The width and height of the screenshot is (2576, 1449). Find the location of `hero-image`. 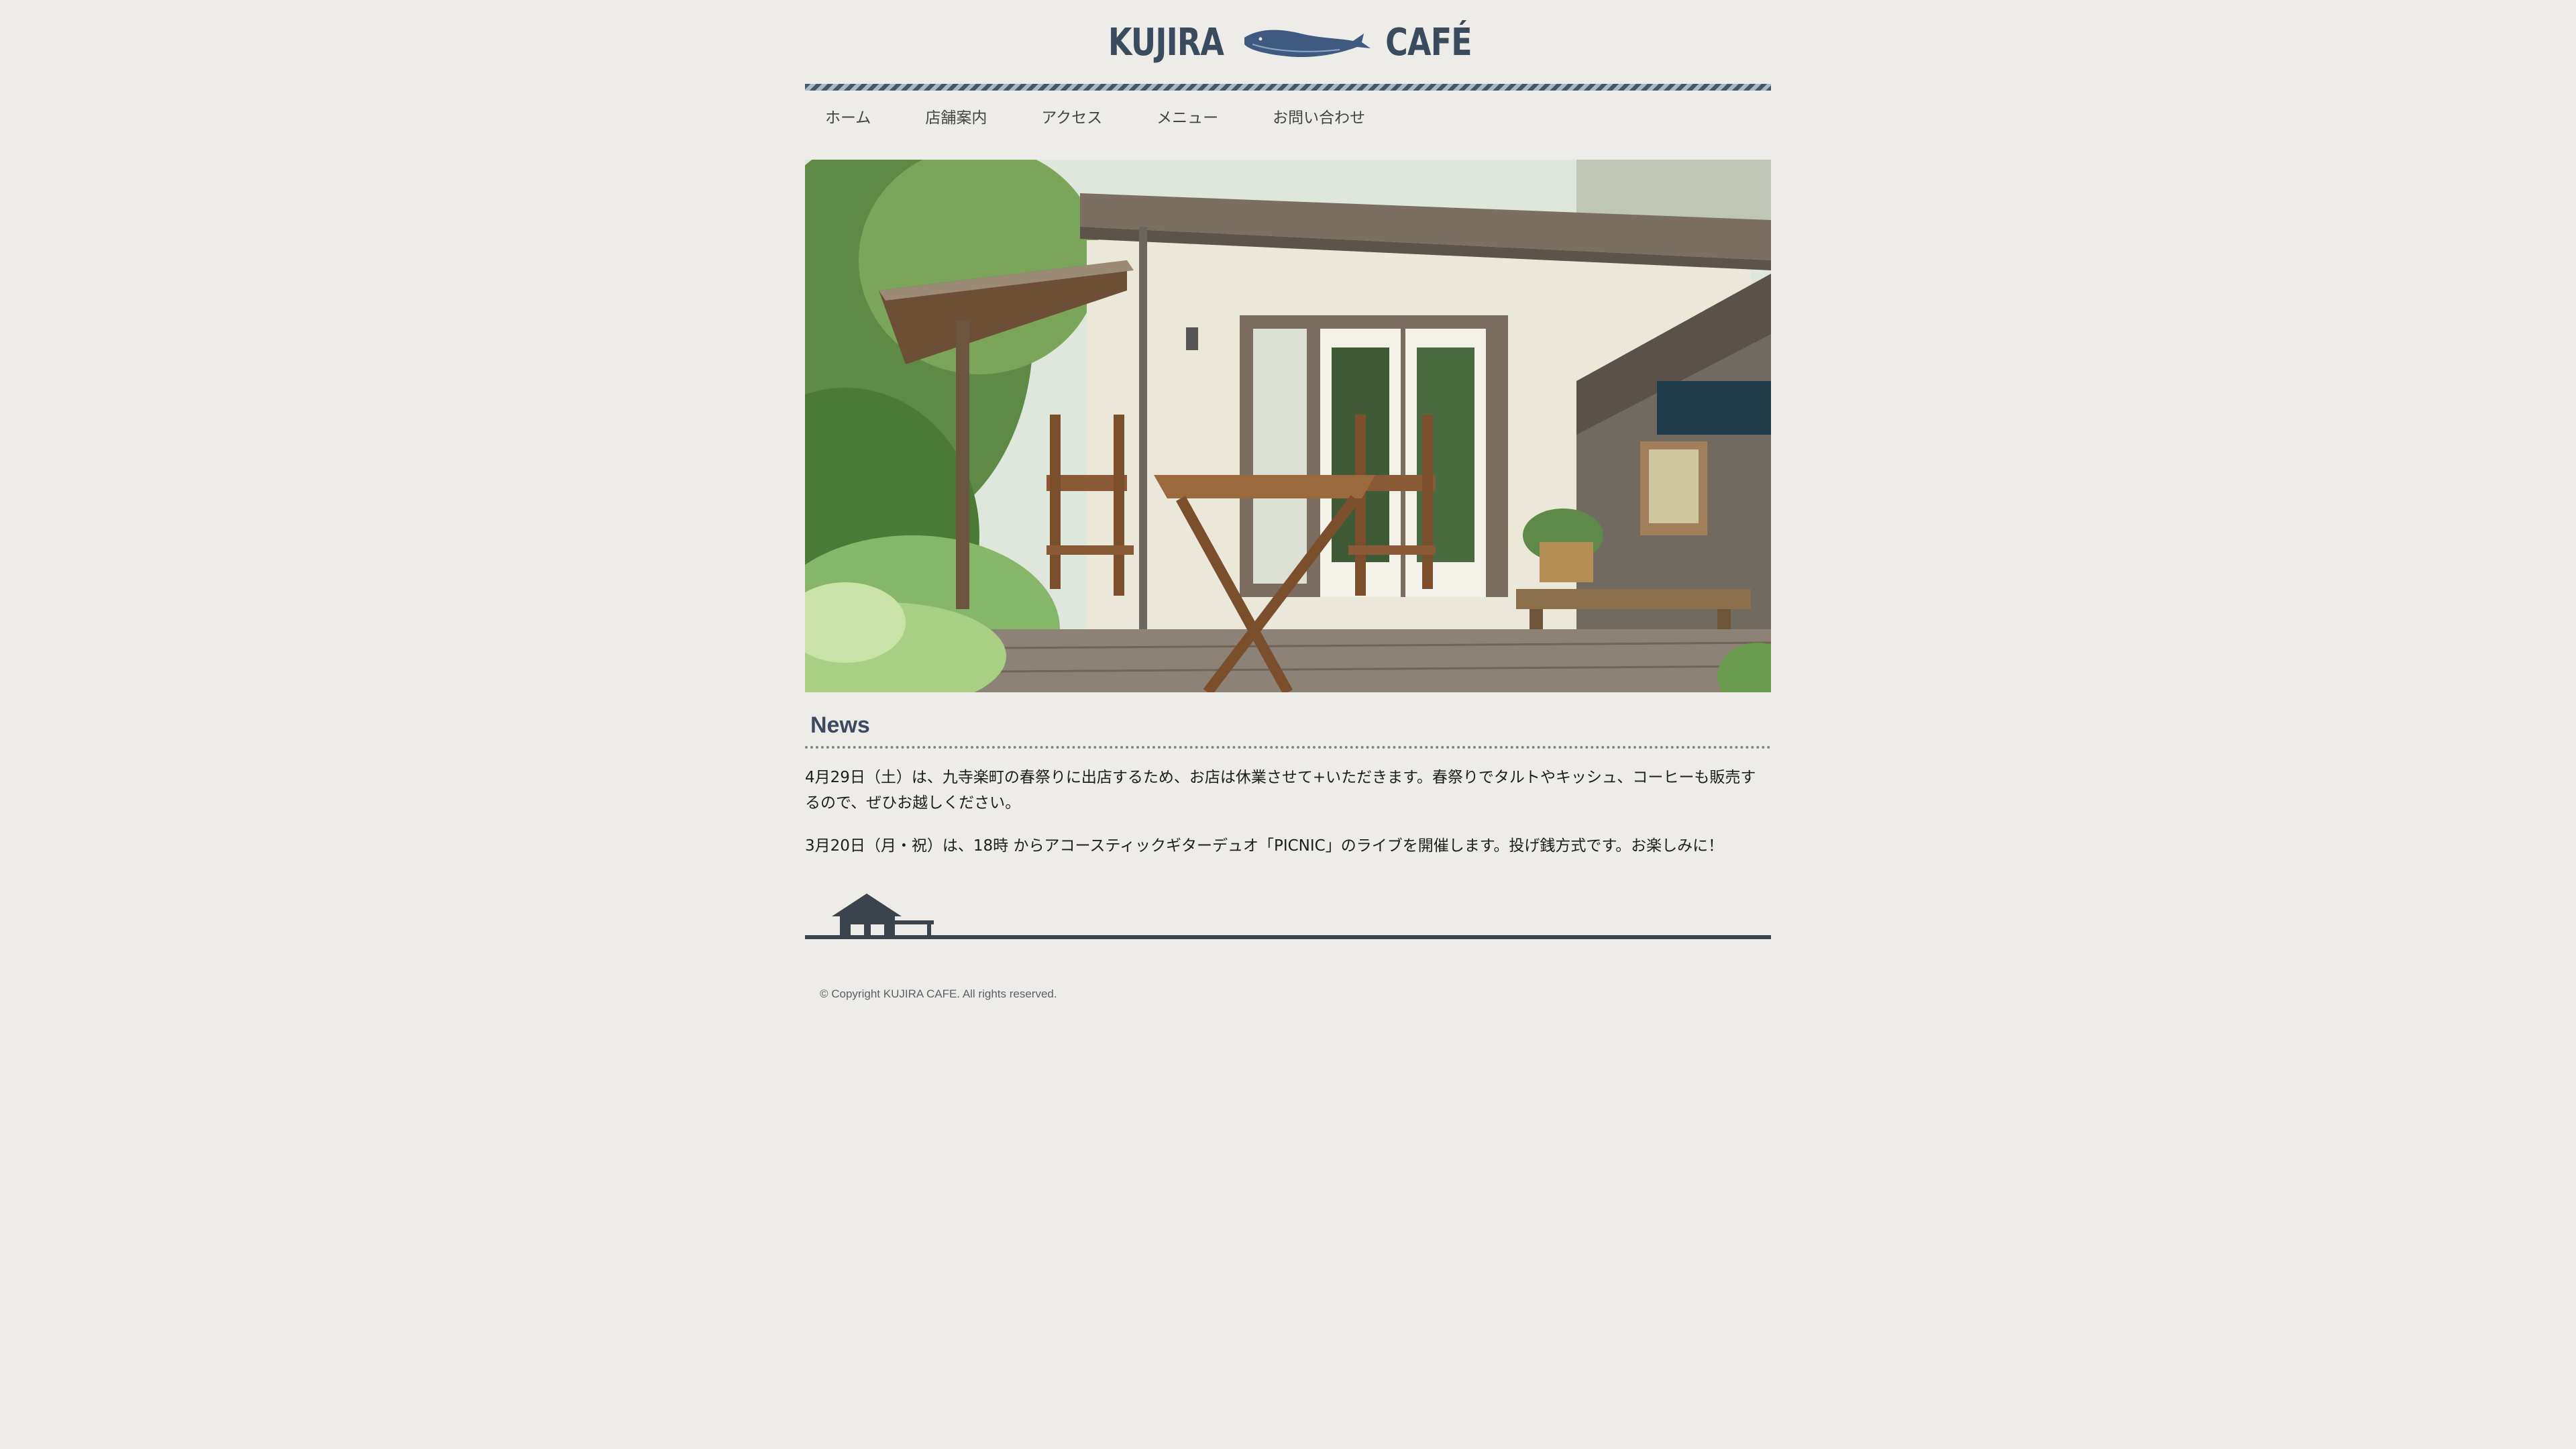

hero-image is located at coordinates (1288, 426).